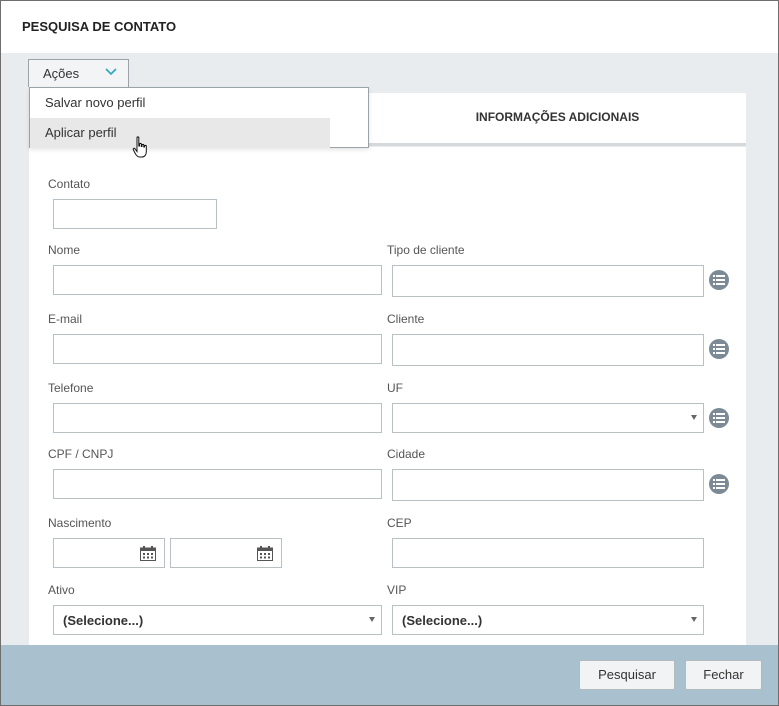 This screenshot has height=706, width=779. What do you see at coordinates (180, 133) in the screenshot?
I see `menu-item-aplicar-perfil: Aplicar perfil` at bounding box center [180, 133].